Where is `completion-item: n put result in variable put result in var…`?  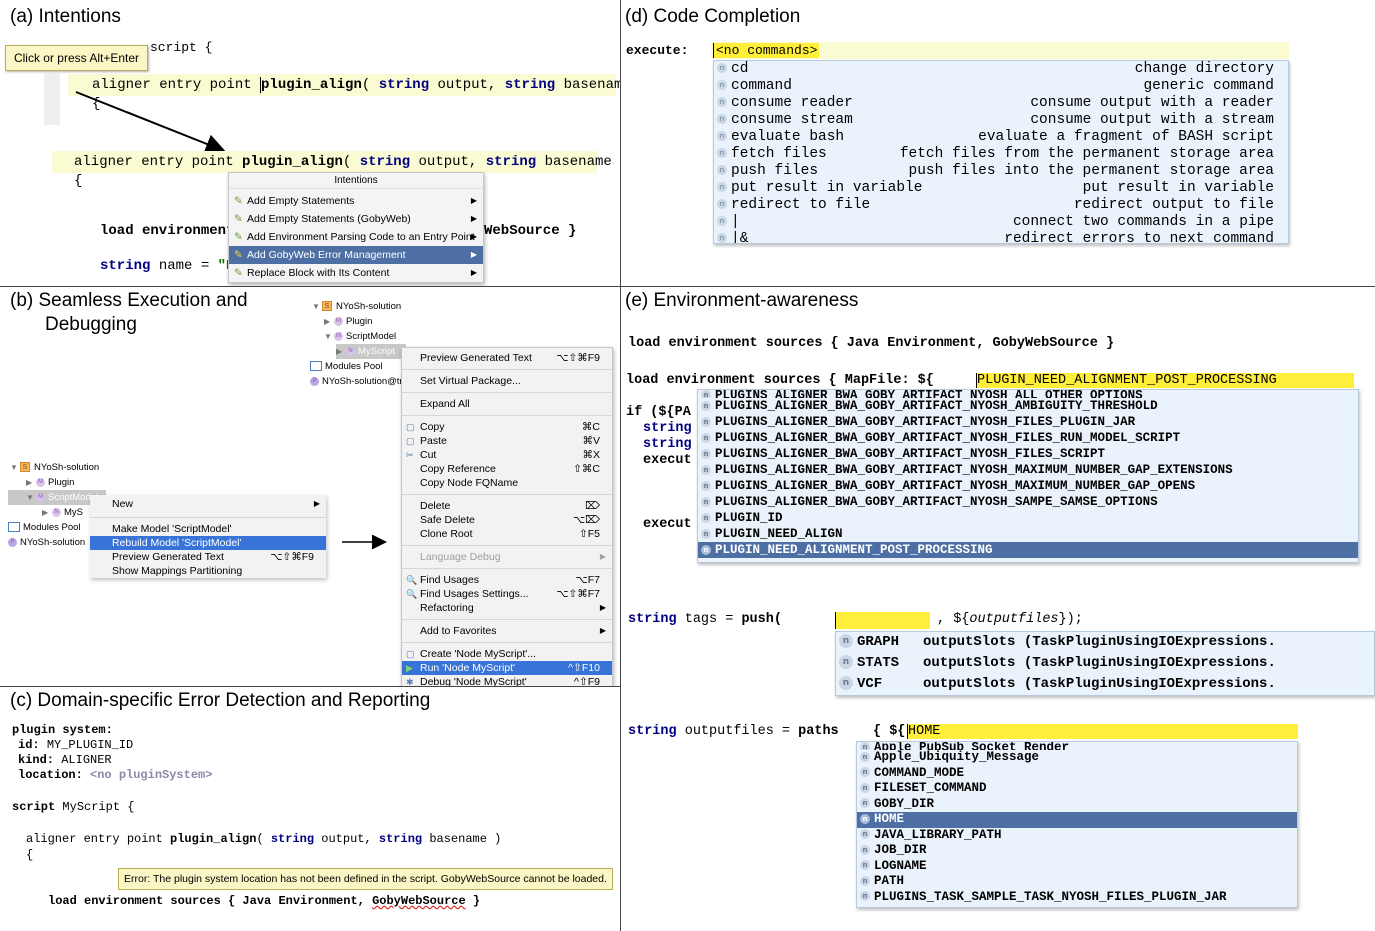 completion-item: n put result in variable put result in var… is located at coordinates (1001, 188).